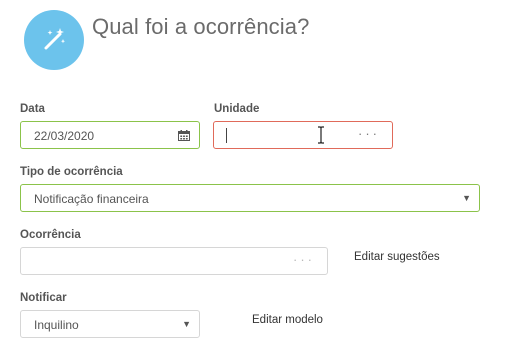 This screenshot has height=347, width=520. What do you see at coordinates (43, 298) in the screenshot?
I see `notify-label: Notificar` at bounding box center [43, 298].